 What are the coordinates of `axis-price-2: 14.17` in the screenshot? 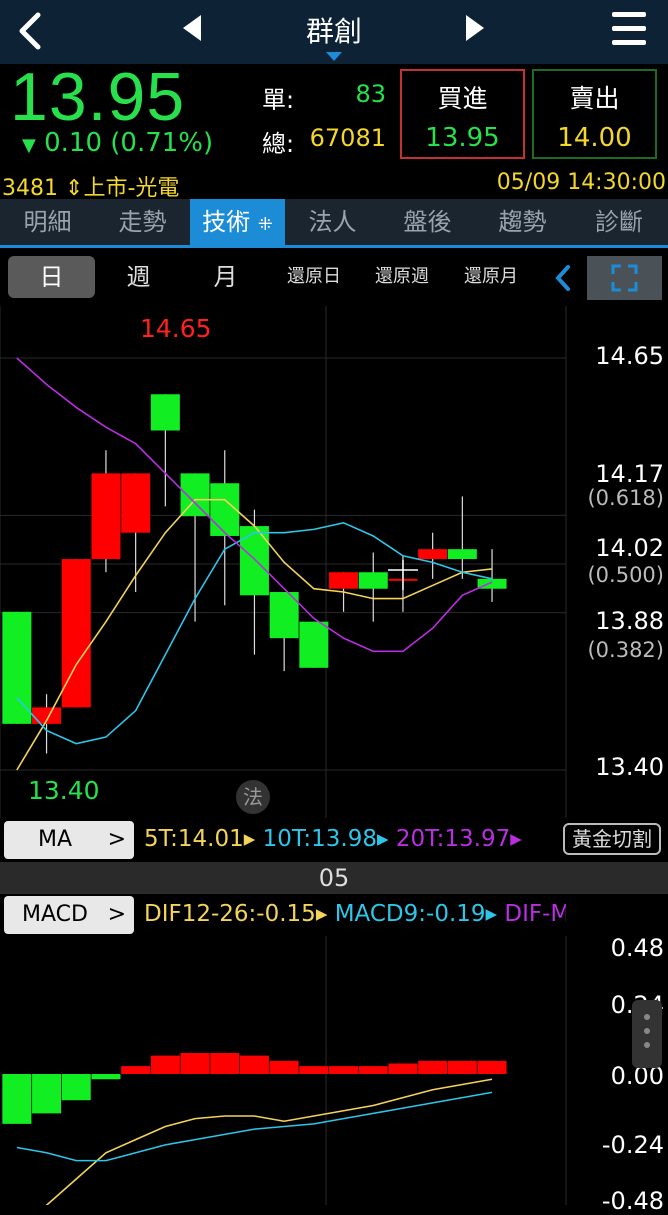 It's located at (629, 474).